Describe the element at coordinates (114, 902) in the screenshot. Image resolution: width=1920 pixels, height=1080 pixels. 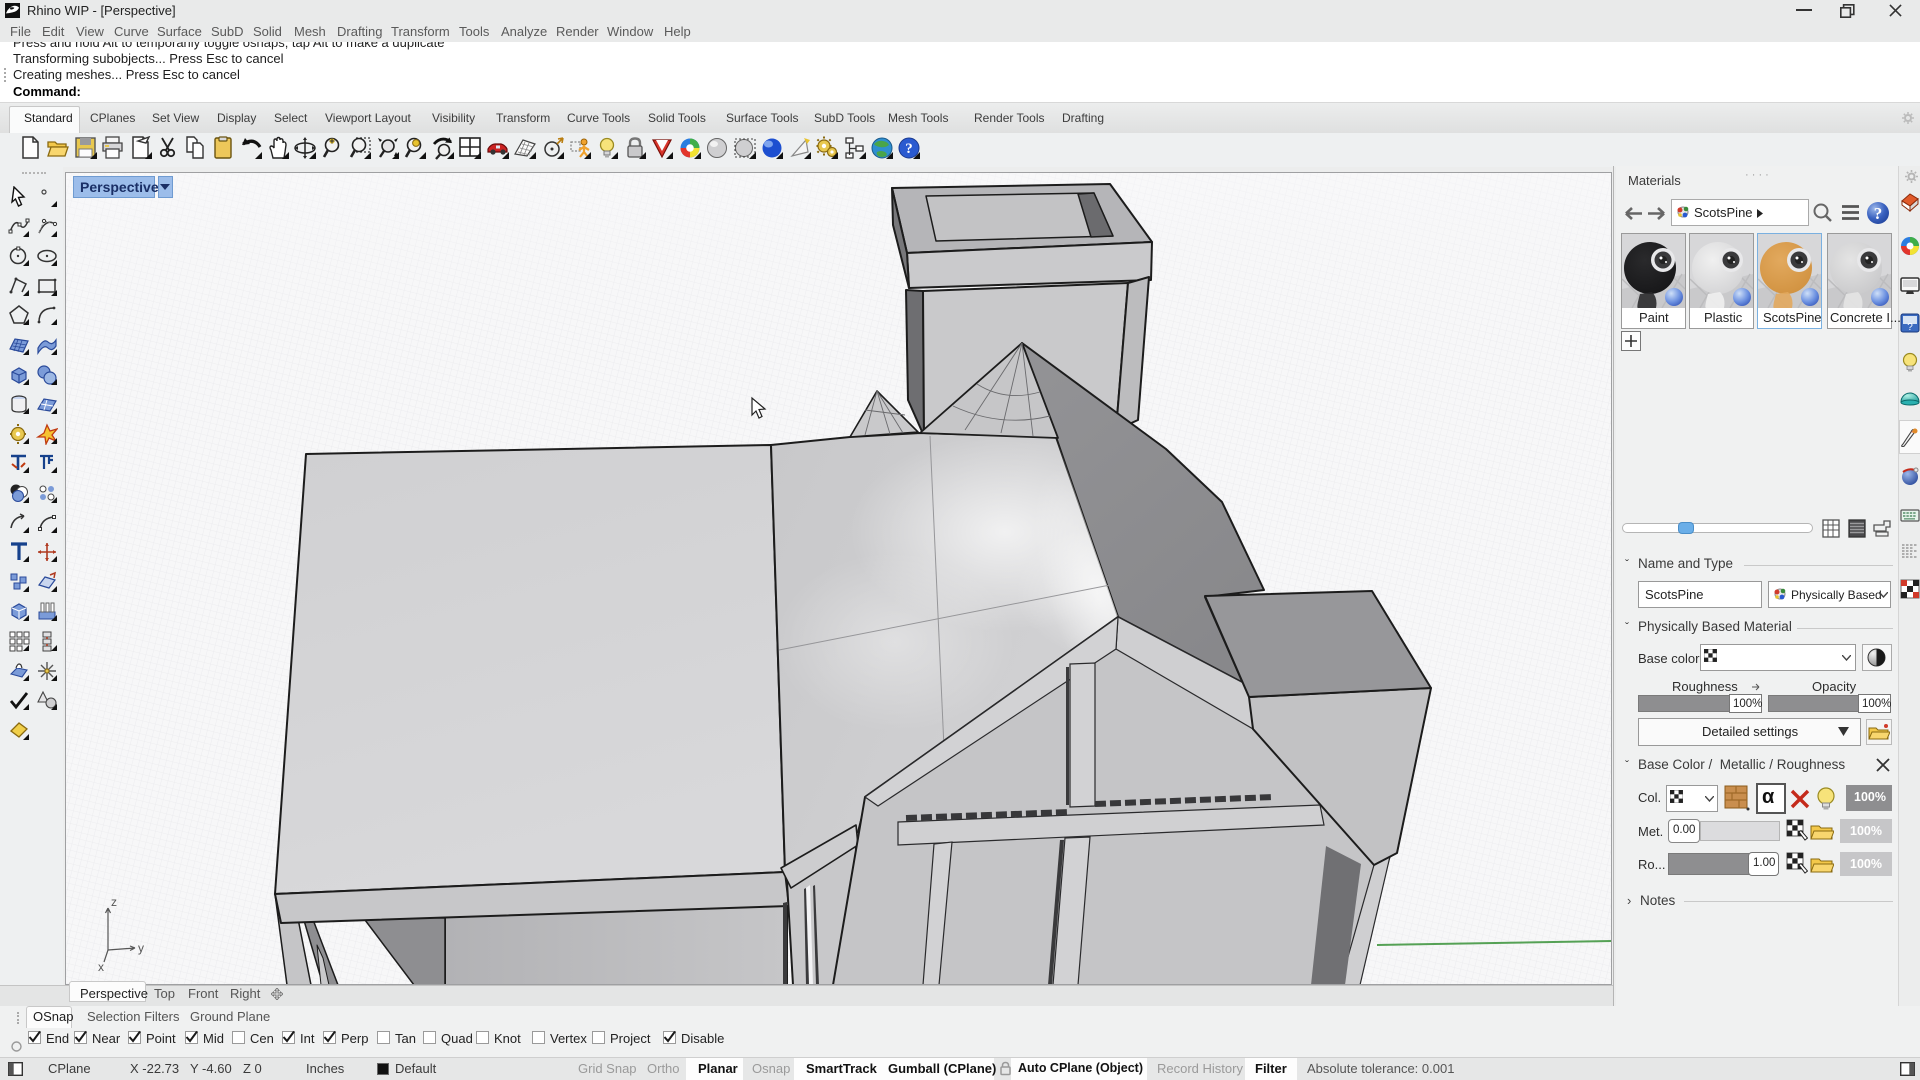
I see `svg-text: z` at that location.